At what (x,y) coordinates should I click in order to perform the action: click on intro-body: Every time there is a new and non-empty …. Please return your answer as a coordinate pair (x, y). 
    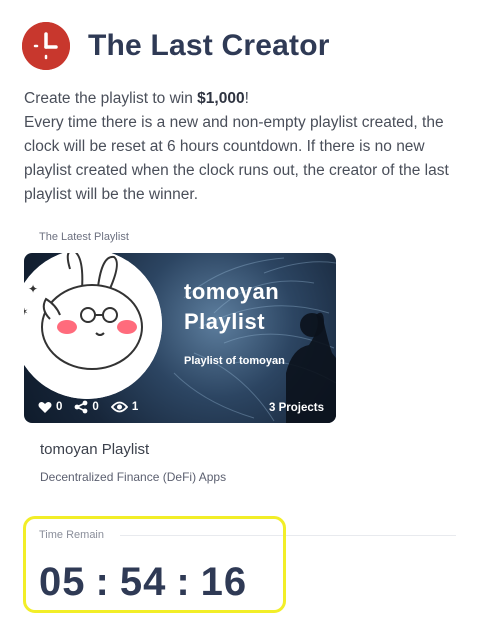
    Looking at the image, I should click on (236, 158).